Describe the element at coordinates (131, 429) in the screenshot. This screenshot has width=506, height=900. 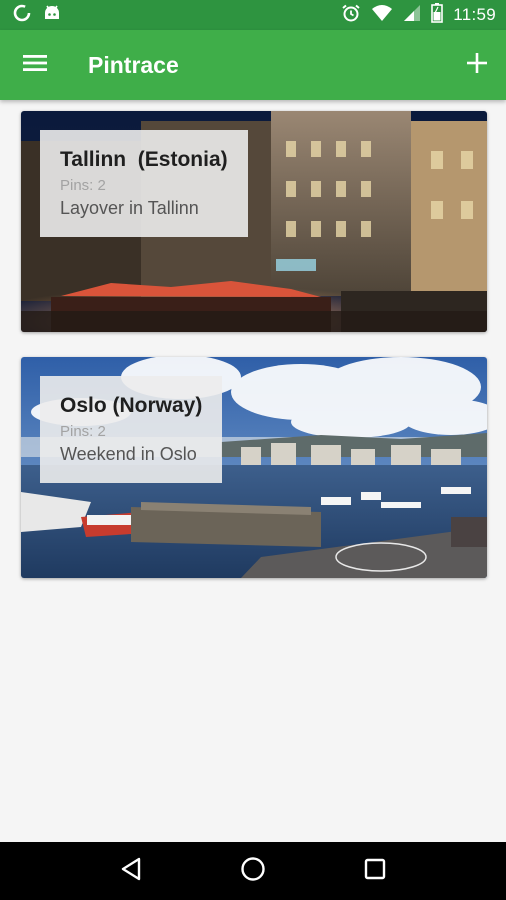
I see `trip-info-panel: Oslo (Norway) Pins: 2 Weekend in Oslo` at that location.